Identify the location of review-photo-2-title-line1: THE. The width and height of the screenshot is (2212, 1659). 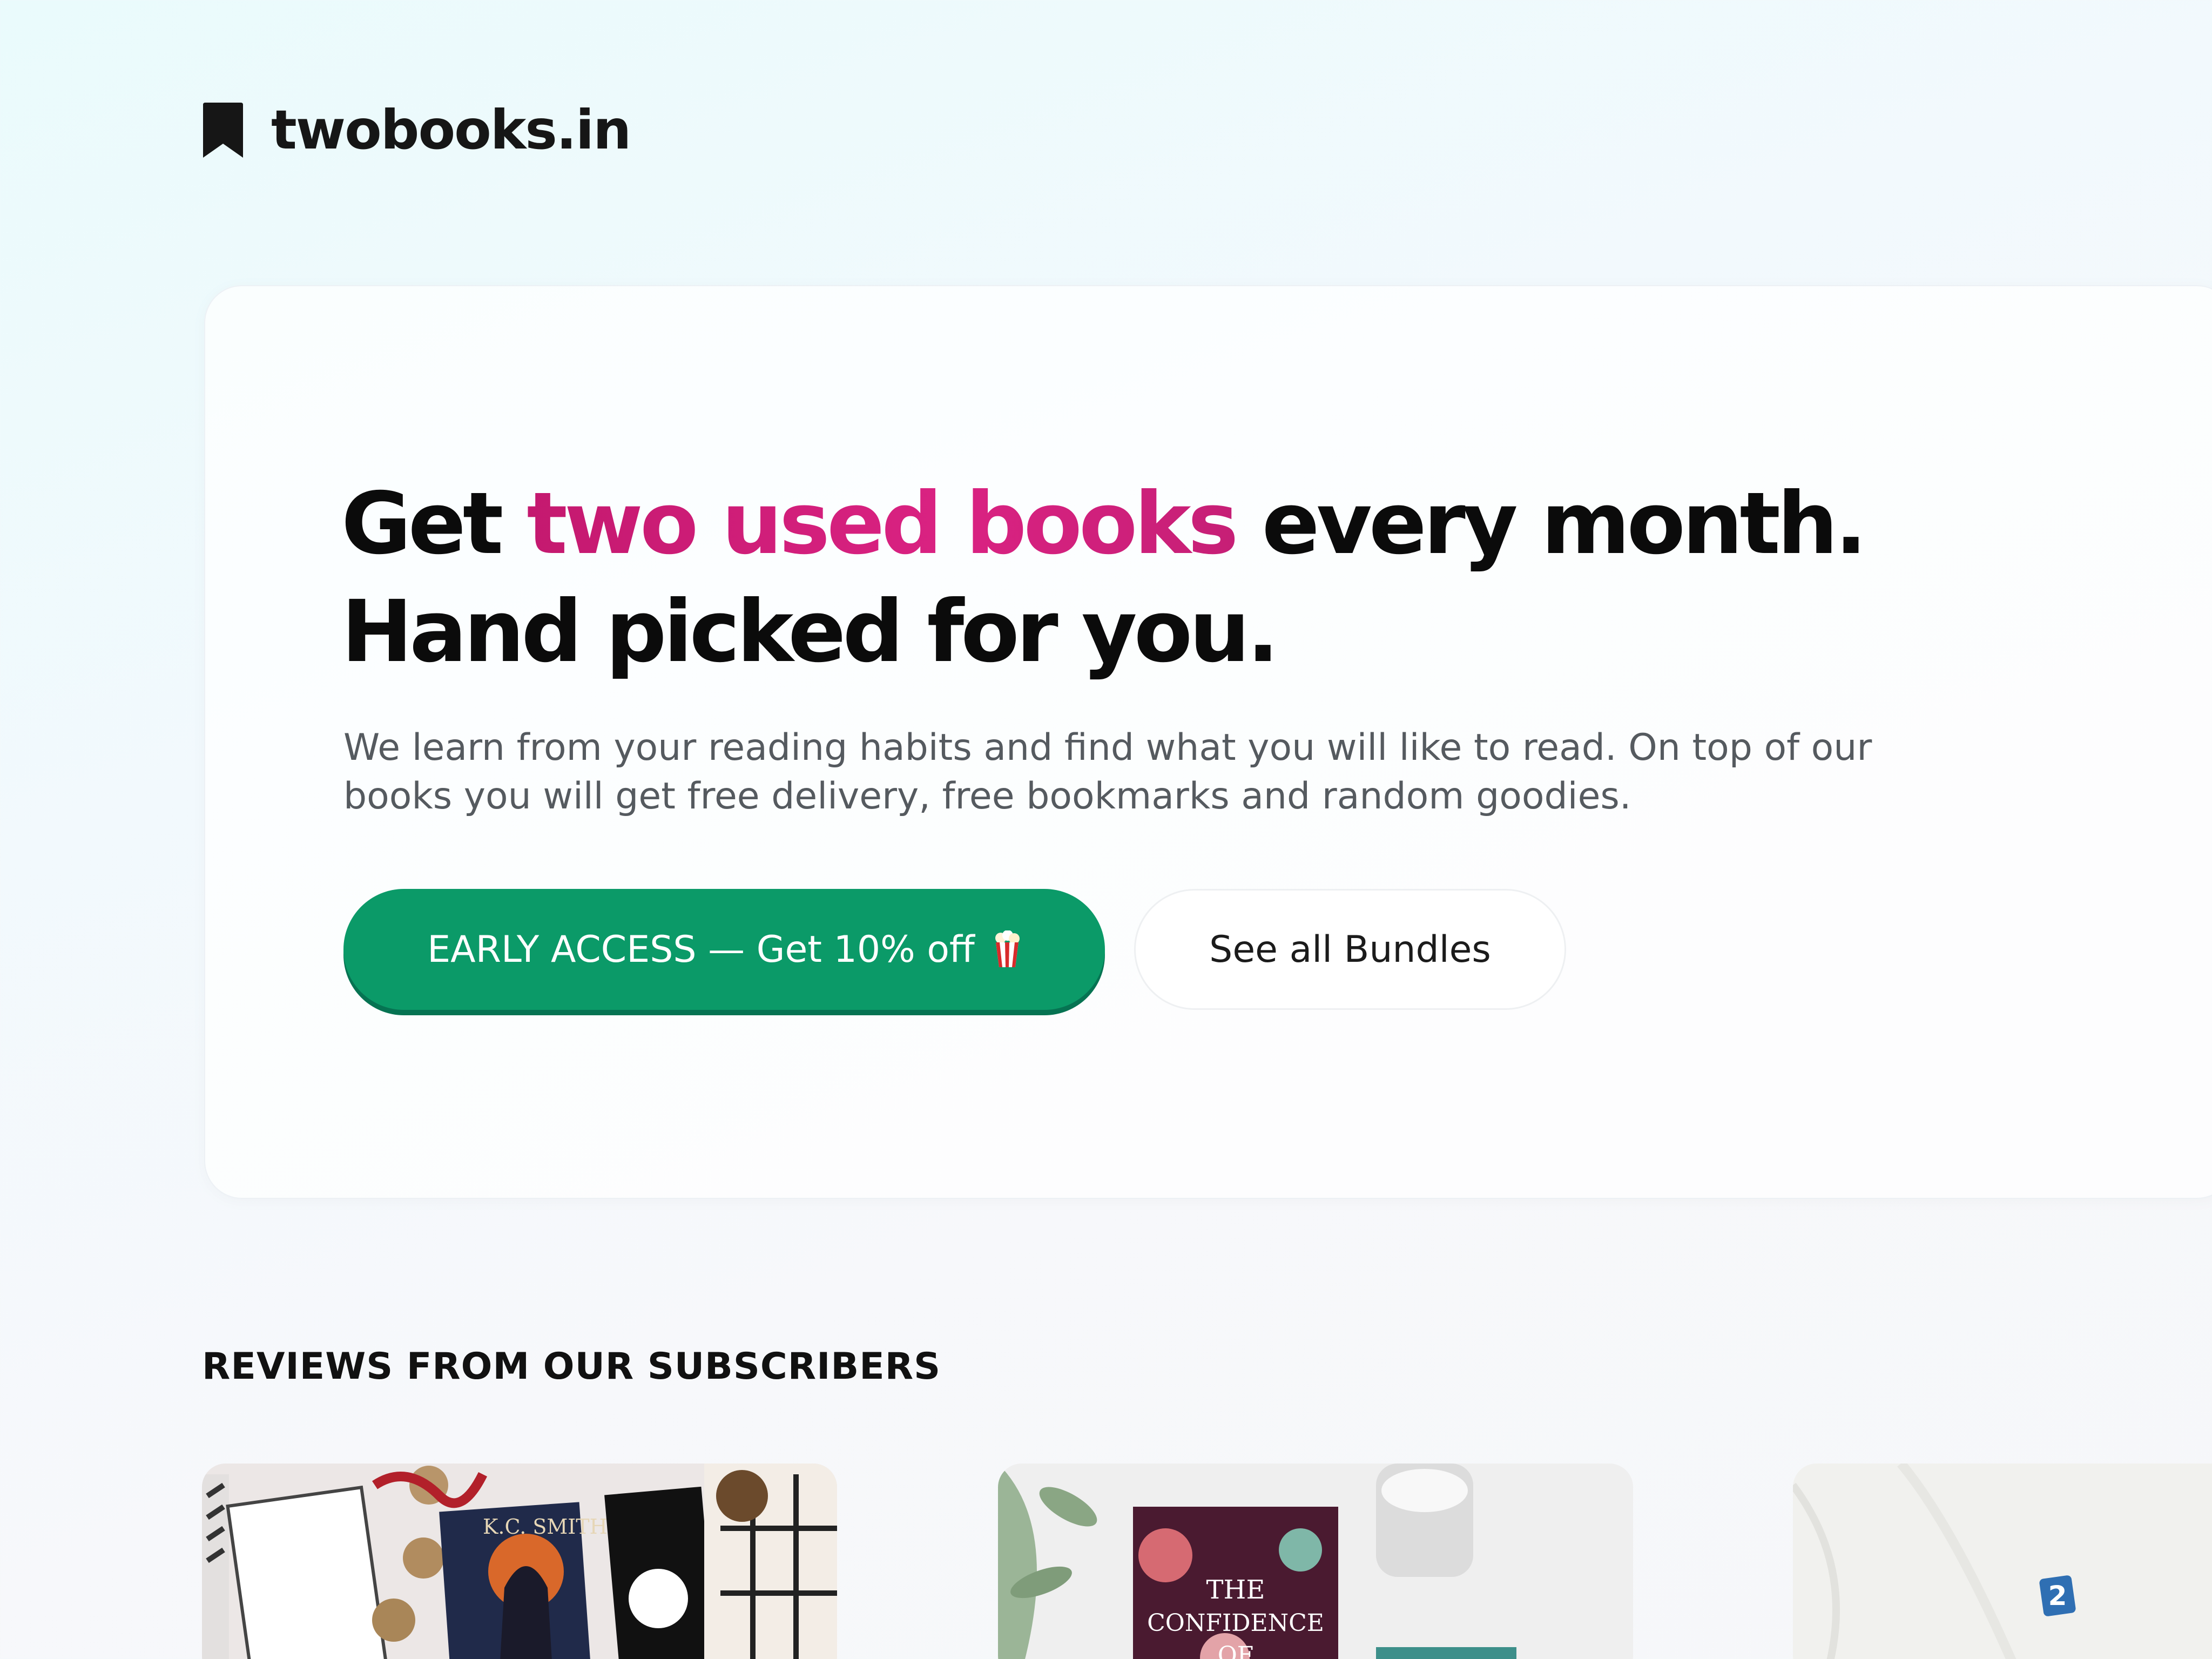
(1235, 1590).